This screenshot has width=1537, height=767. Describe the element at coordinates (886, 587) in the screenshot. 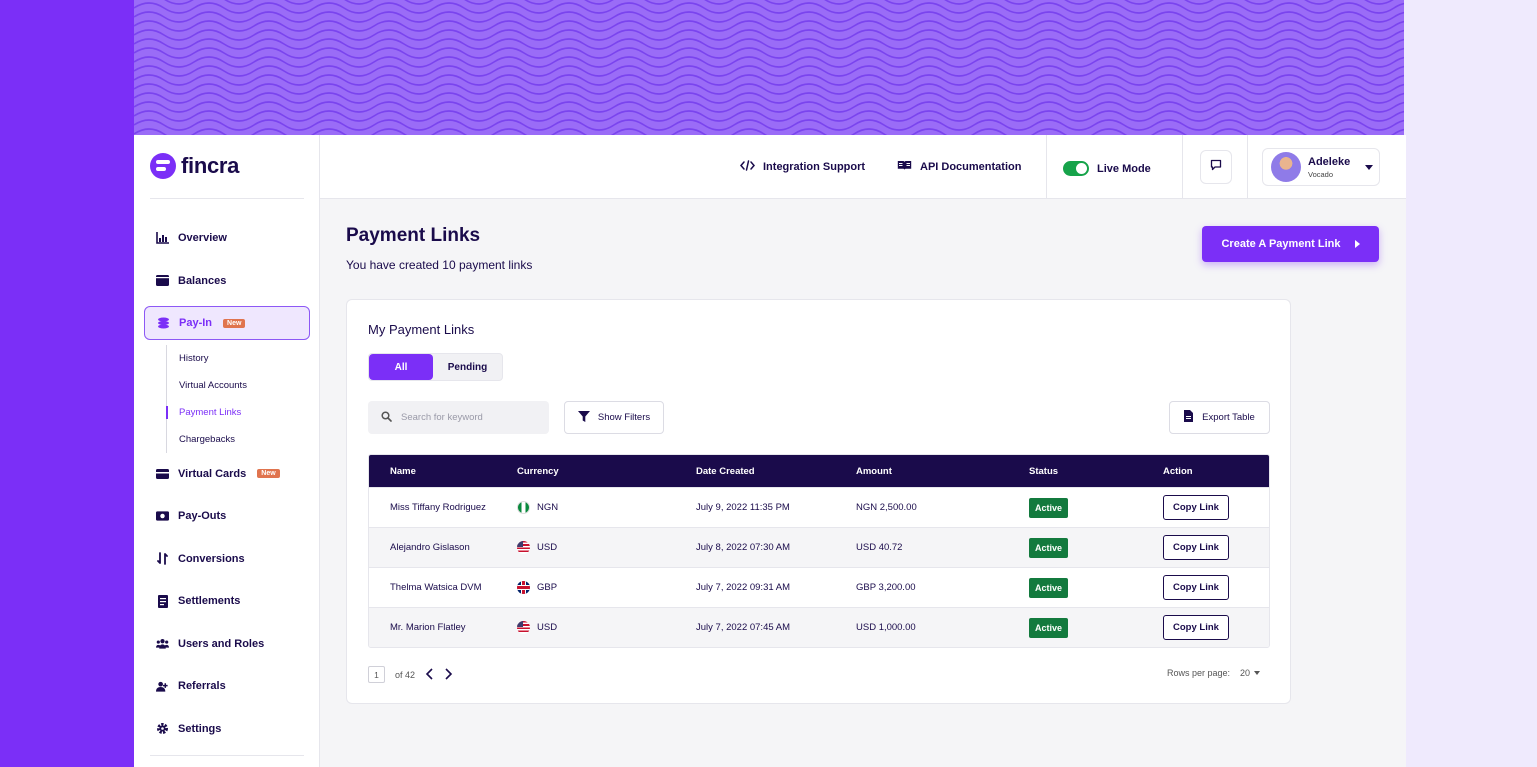

I see `cell-amount: GBP 3,200.00` at that location.